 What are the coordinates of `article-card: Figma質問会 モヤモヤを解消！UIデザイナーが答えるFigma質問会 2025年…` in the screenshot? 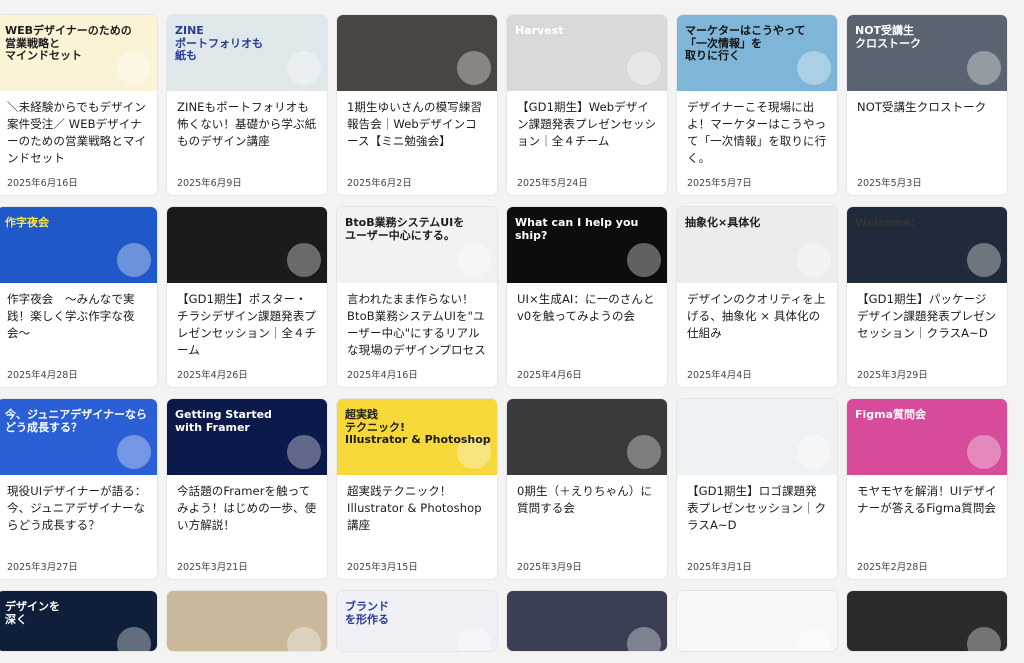 It's located at (927, 489).